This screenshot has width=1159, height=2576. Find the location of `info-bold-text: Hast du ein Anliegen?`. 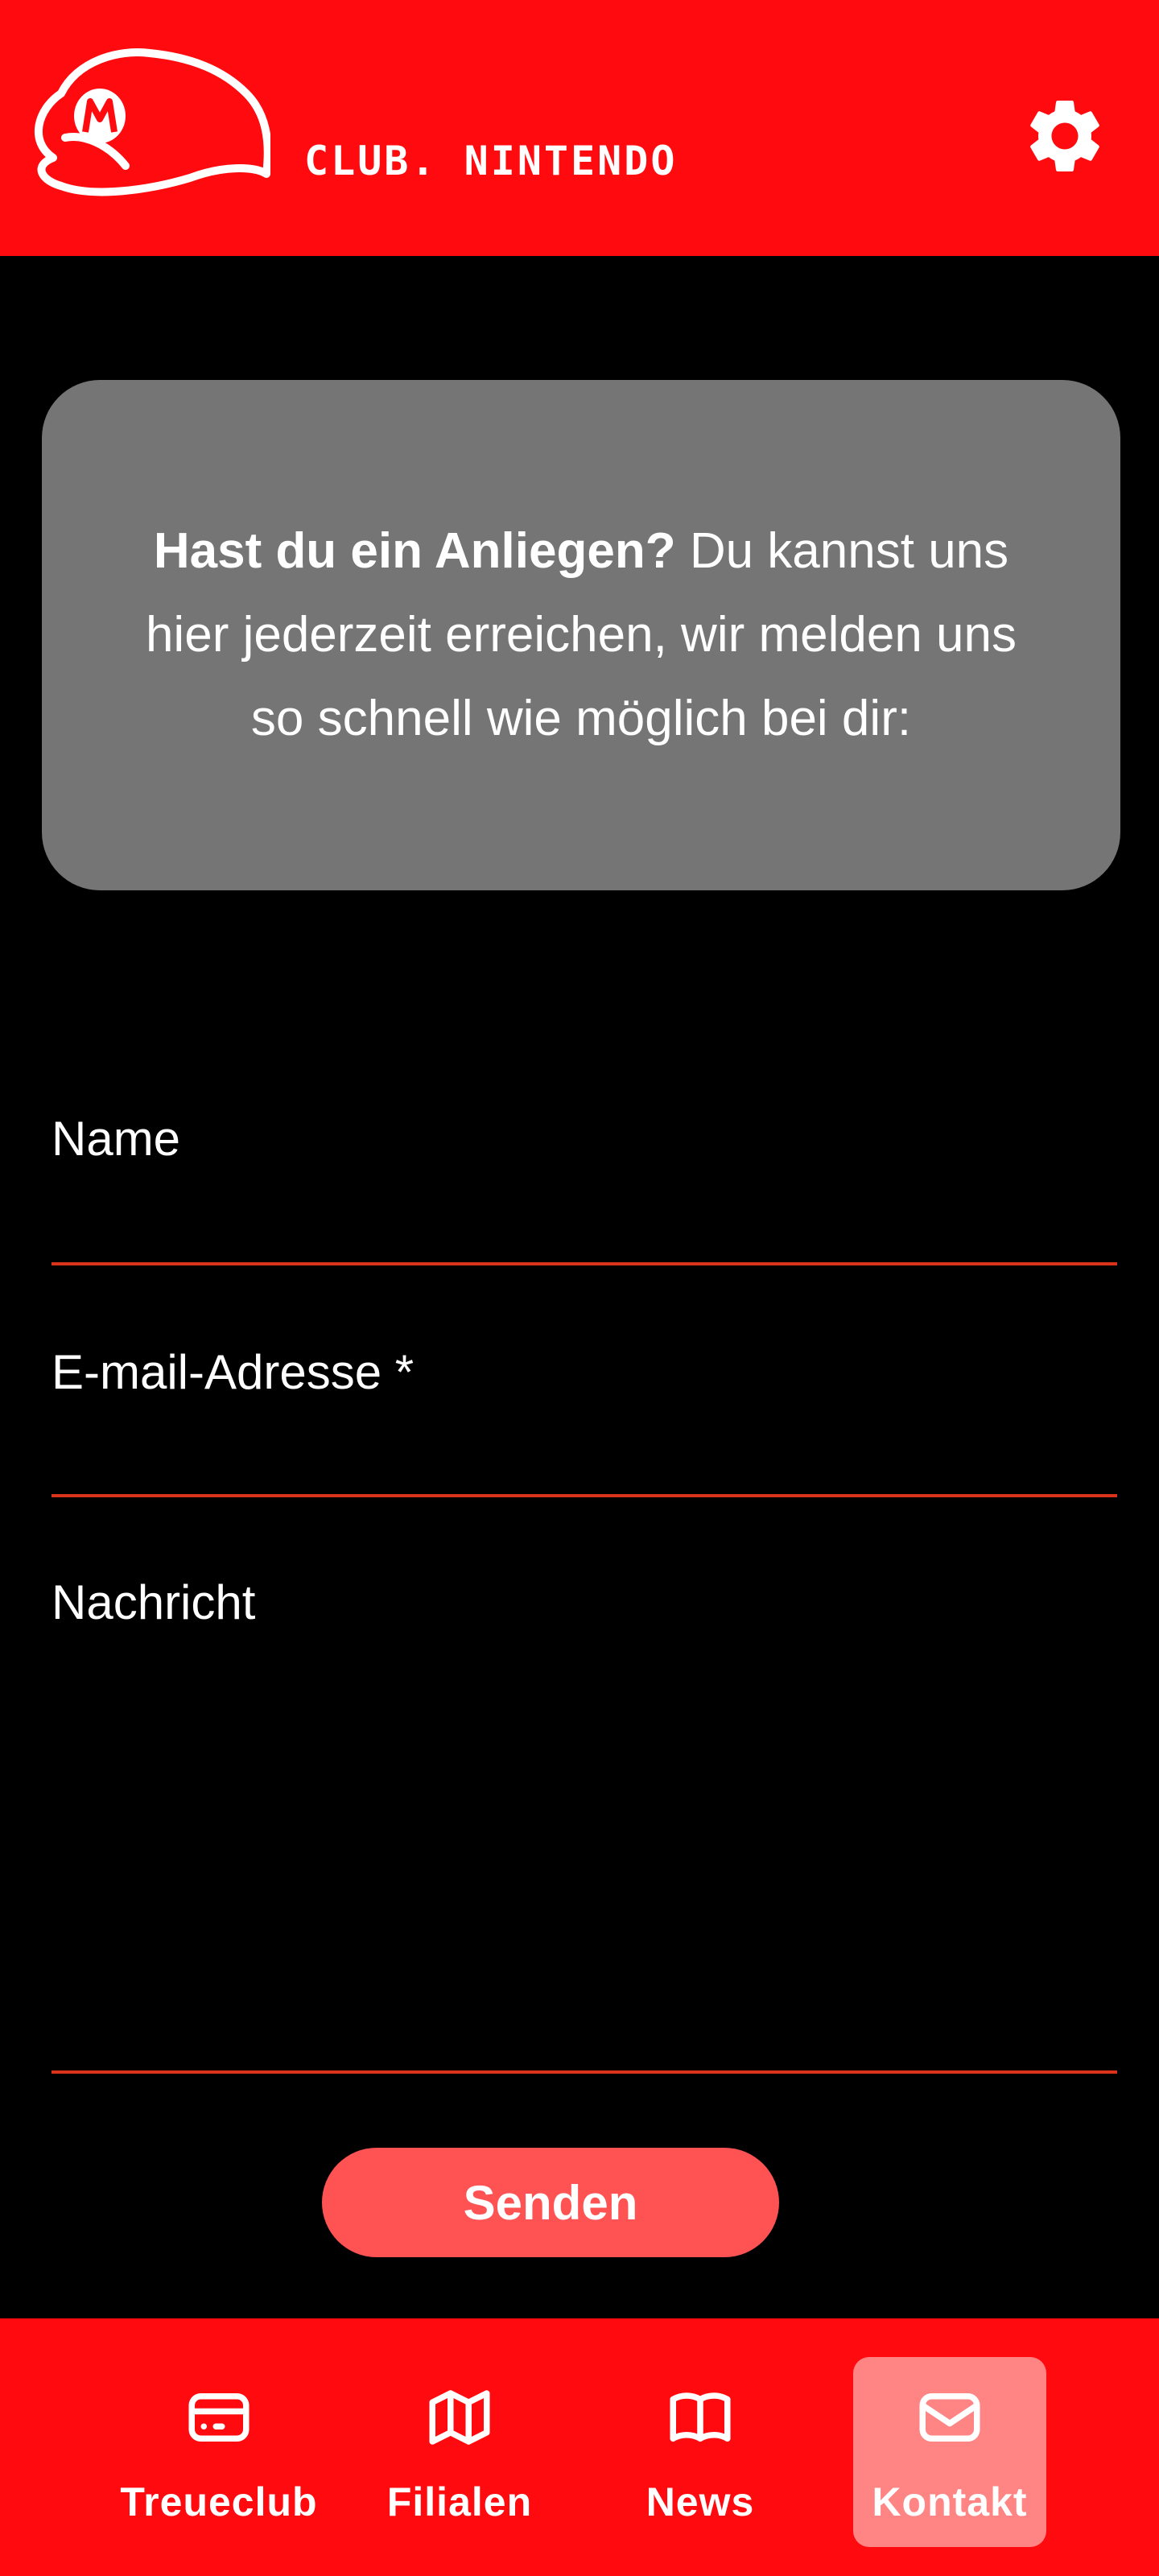

info-bold-text: Hast du ein Anliegen? is located at coordinates (414, 551).